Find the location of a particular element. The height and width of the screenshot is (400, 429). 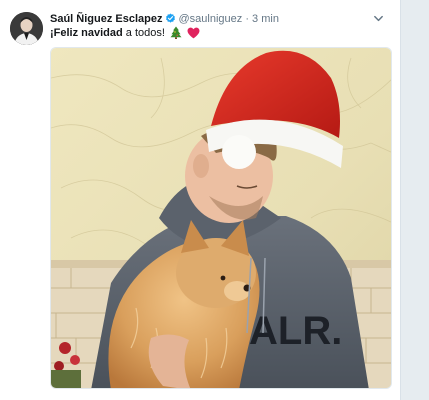

avatar-photo is located at coordinates (26, 28).